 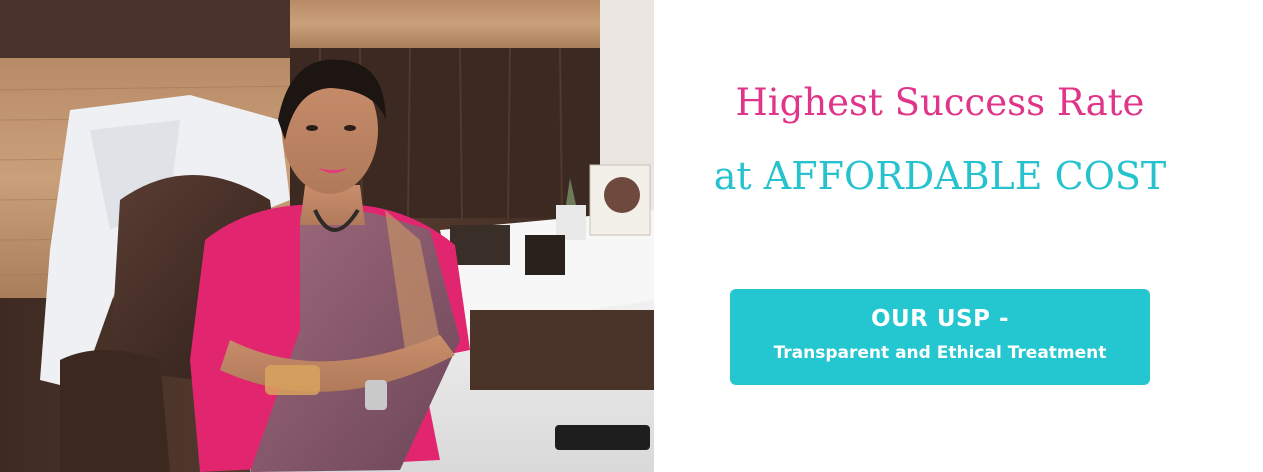 I want to click on headline-affordable-cost: at AFFORDABLE COST, so click(x=940, y=176).